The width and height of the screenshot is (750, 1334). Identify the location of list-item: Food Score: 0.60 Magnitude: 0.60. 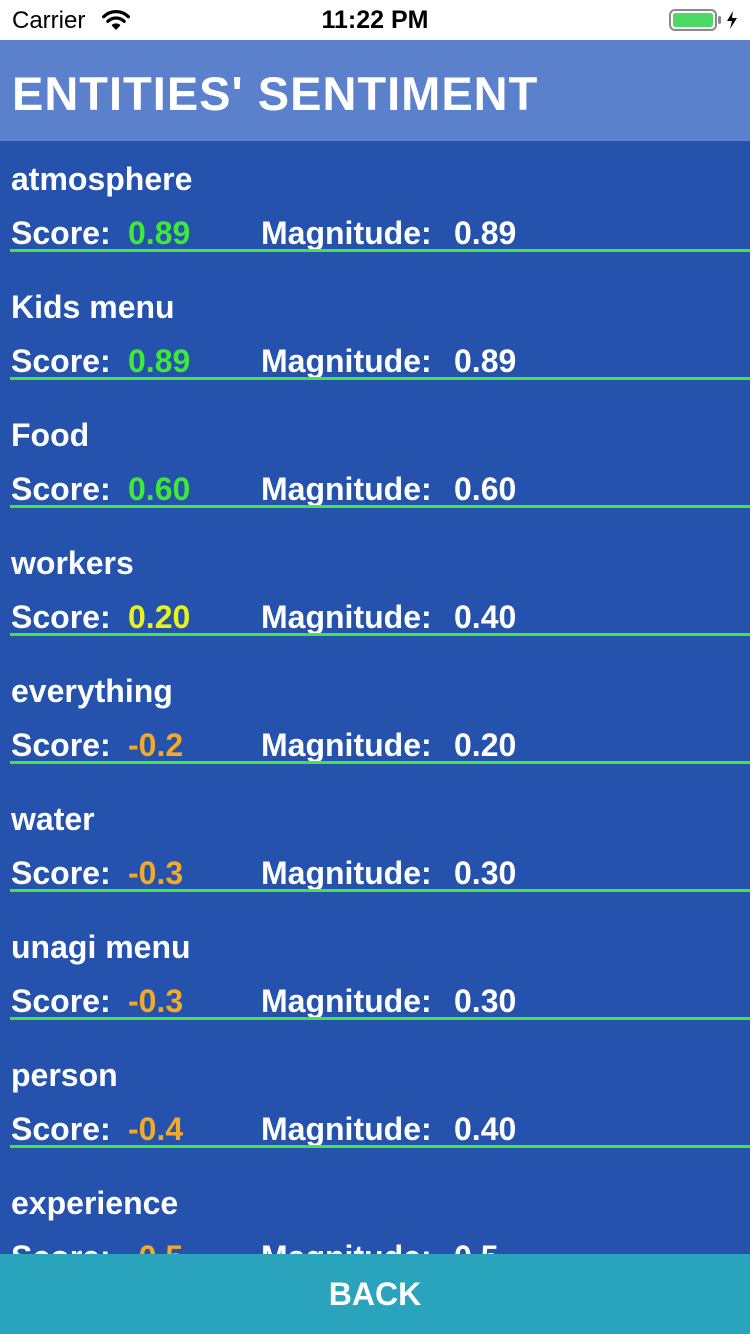
(375, 461).